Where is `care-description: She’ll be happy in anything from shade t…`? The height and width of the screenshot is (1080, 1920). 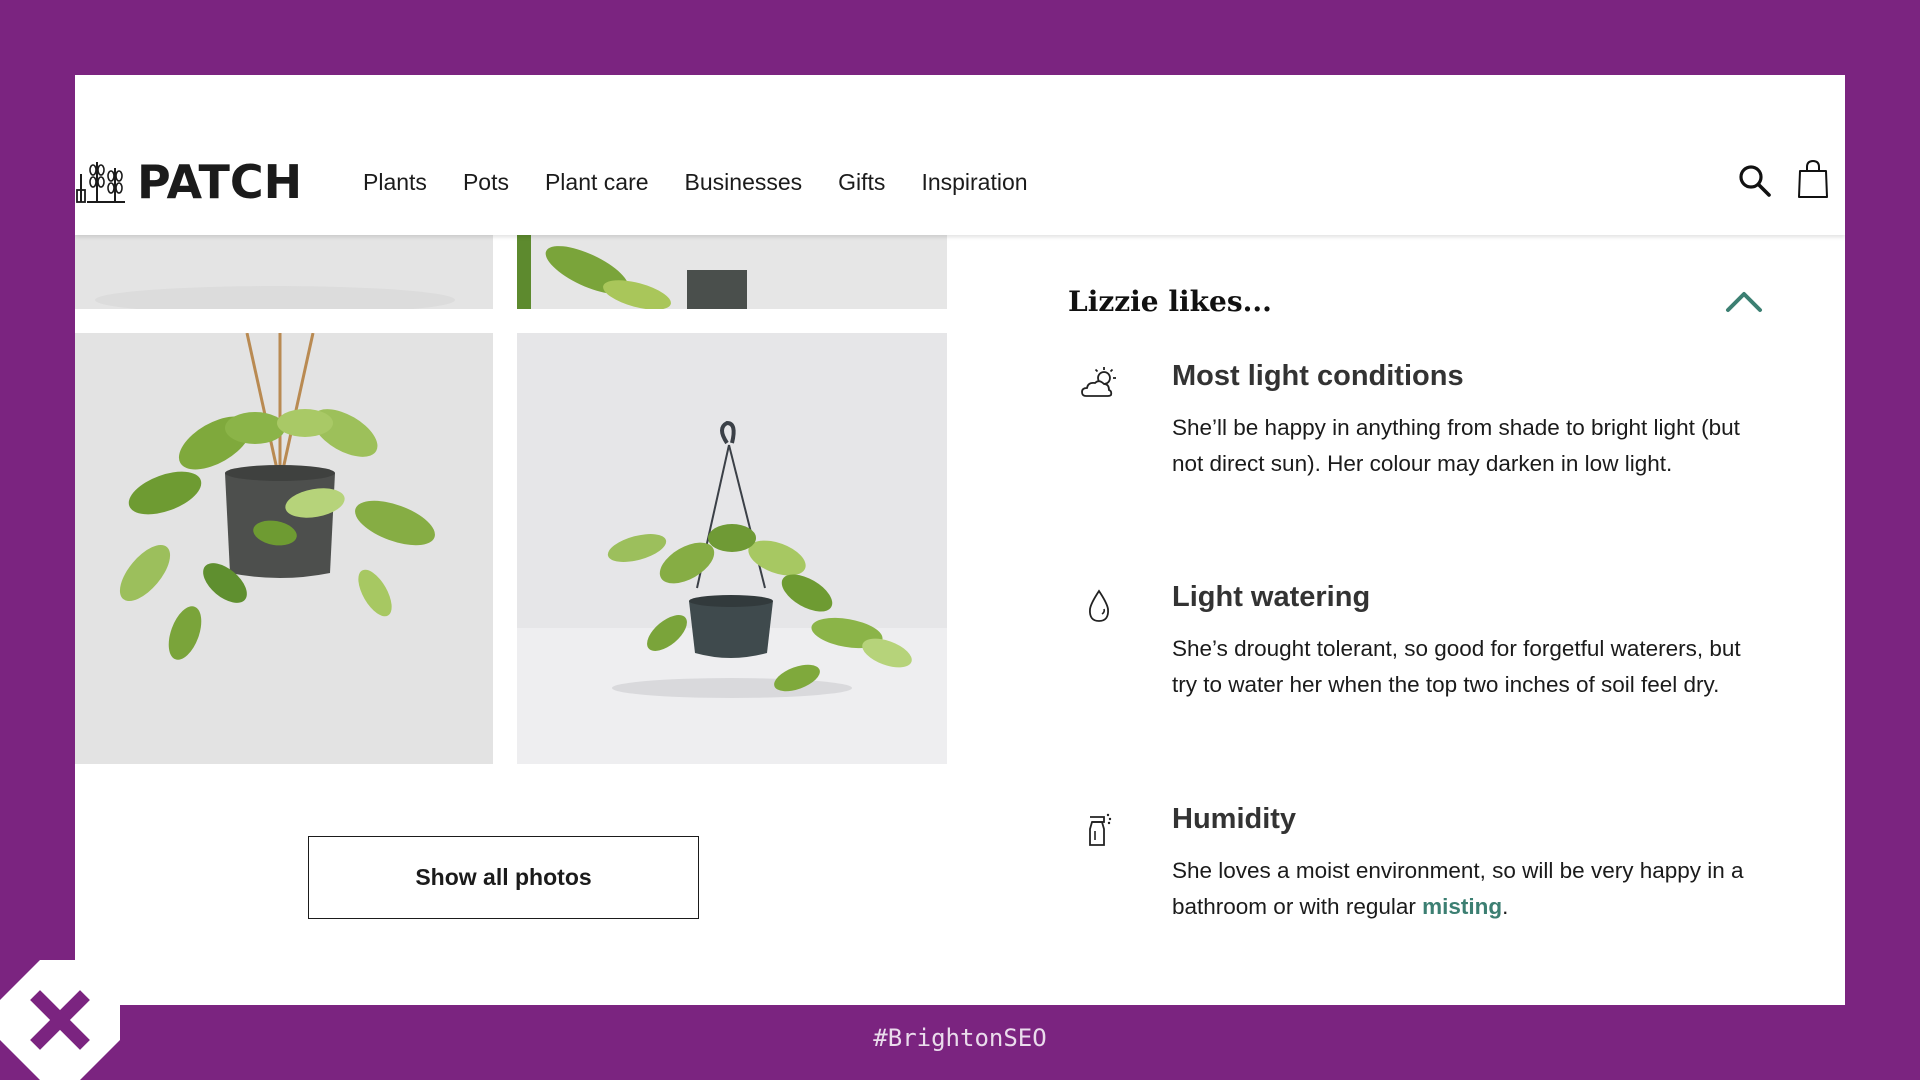 care-description: She’ll be happy in anything from shade t… is located at coordinates (1456, 445).